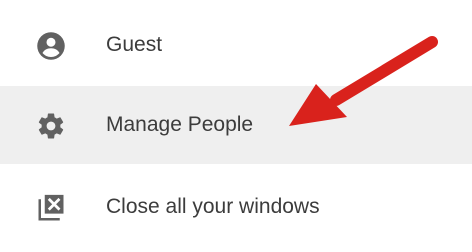 The image size is (472, 252). What do you see at coordinates (51, 207) in the screenshot?
I see `close-windows-icon` at bounding box center [51, 207].